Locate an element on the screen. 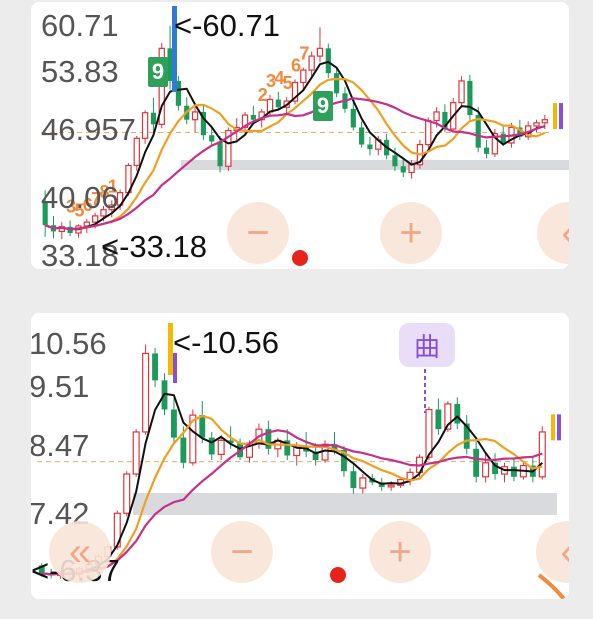  rewind-button: « is located at coordinates (80, 552).